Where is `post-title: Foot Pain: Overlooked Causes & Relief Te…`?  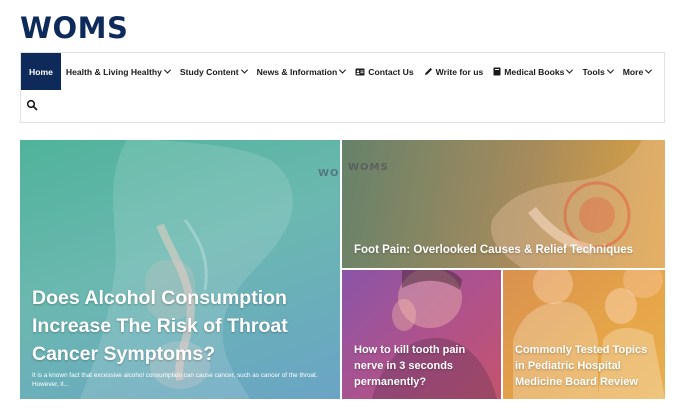 post-title: Foot Pain: Overlooked Causes & Relief Te… is located at coordinates (493, 250).